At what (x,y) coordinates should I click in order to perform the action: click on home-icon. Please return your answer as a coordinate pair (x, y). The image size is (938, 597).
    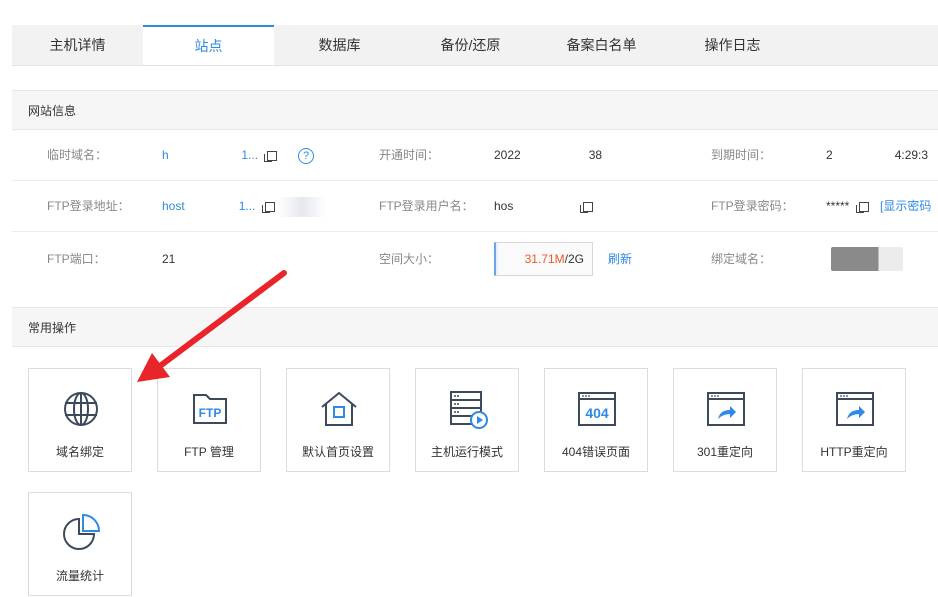
    Looking at the image, I should click on (339, 408).